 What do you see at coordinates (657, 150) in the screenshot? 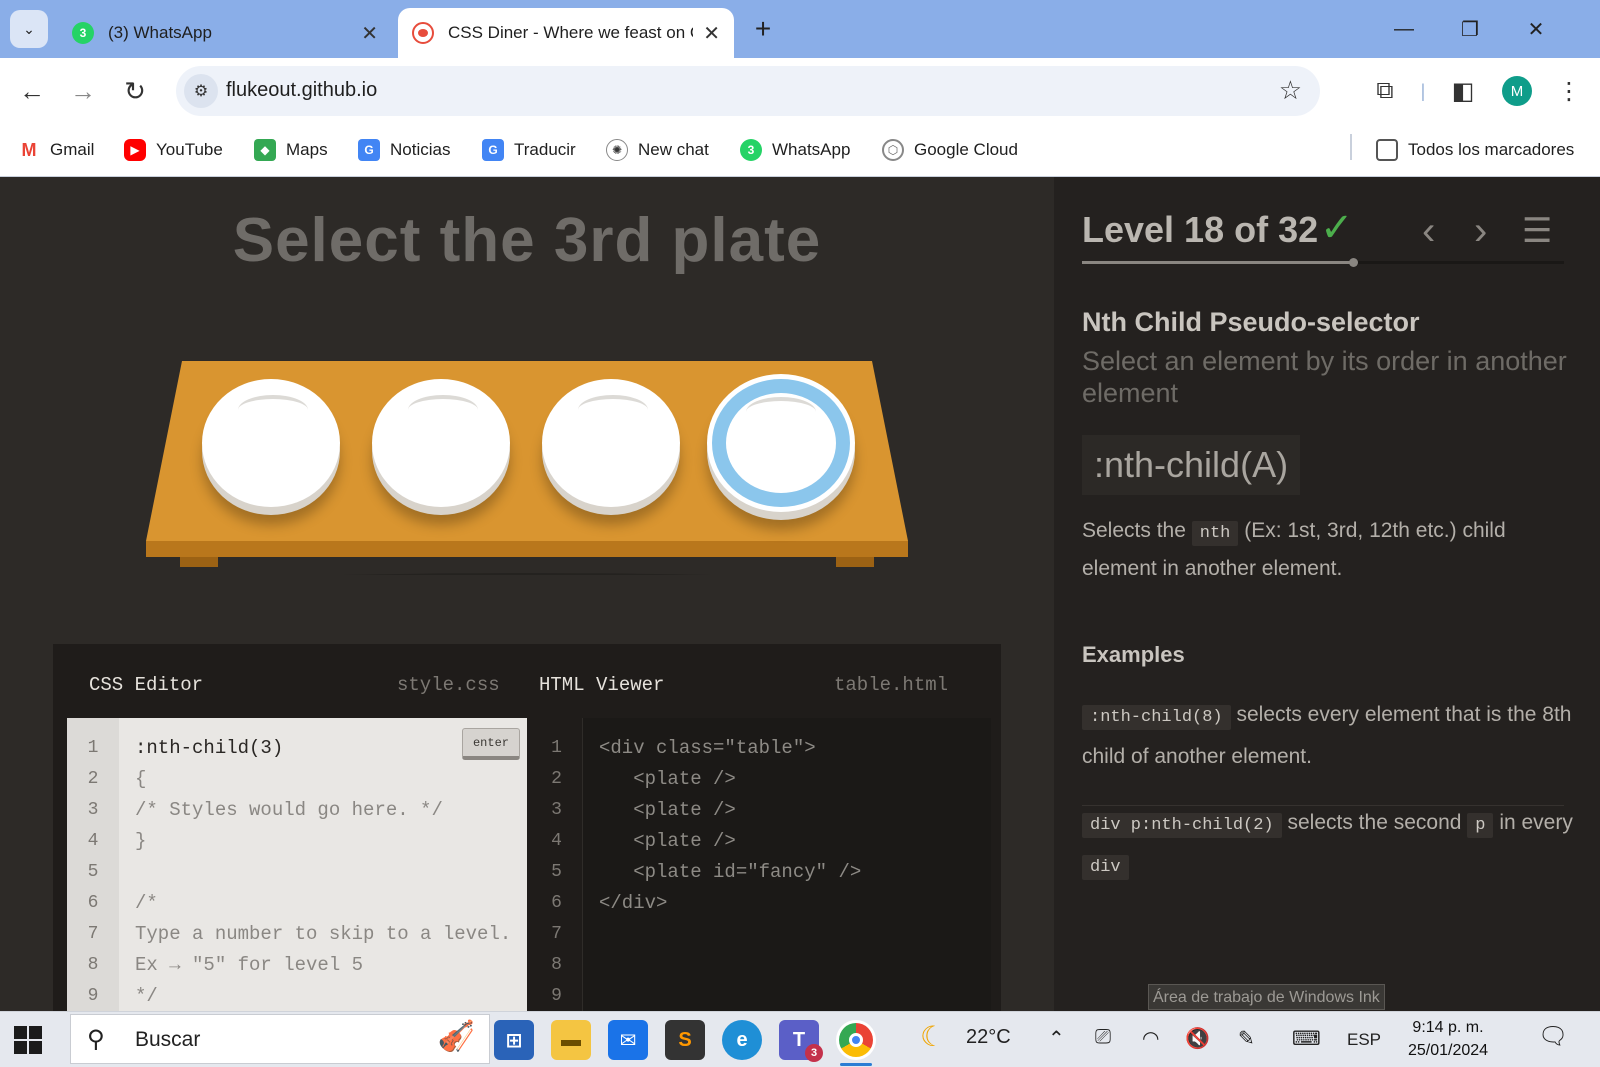
I see `bookmark-new-chat: ✺ New chat` at bounding box center [657, 150].